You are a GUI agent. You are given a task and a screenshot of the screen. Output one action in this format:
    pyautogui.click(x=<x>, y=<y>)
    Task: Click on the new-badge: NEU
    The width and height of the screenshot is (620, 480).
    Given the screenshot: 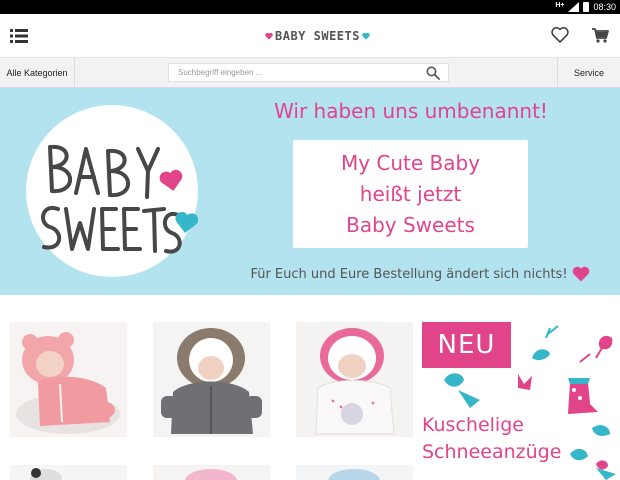 What is the action you would take?
    pyautogui.click(x=466, y=345)
    